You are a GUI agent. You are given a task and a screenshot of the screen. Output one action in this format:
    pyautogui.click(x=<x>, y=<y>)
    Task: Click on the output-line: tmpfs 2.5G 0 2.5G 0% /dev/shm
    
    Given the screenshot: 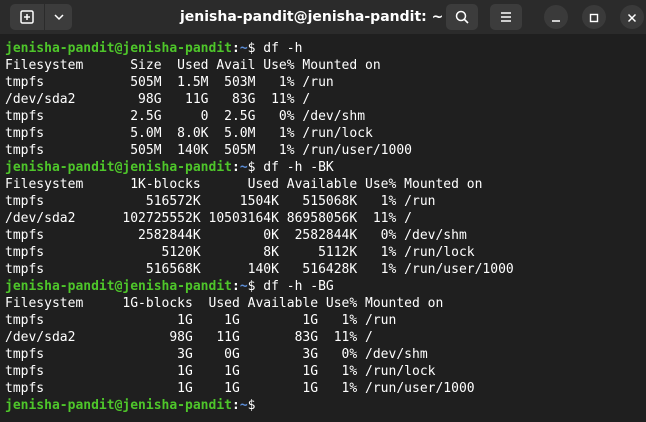 What is the action you would take?
    pyautogui.click(x=185, y=116)
    